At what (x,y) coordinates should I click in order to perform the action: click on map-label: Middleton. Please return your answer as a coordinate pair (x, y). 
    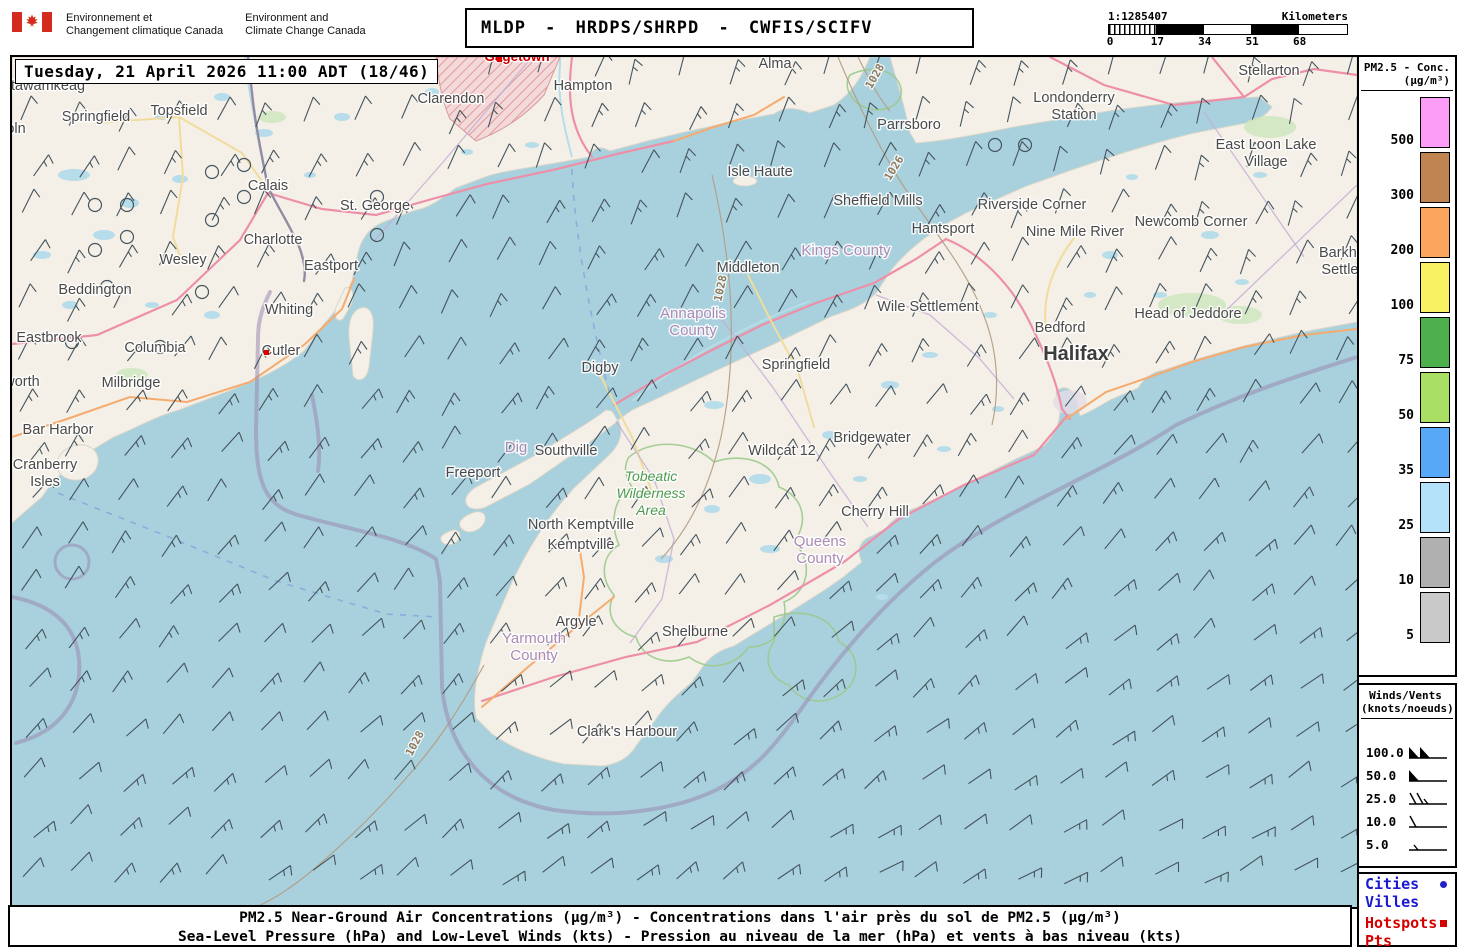
    Looking at the image, I should click on (748, 268).